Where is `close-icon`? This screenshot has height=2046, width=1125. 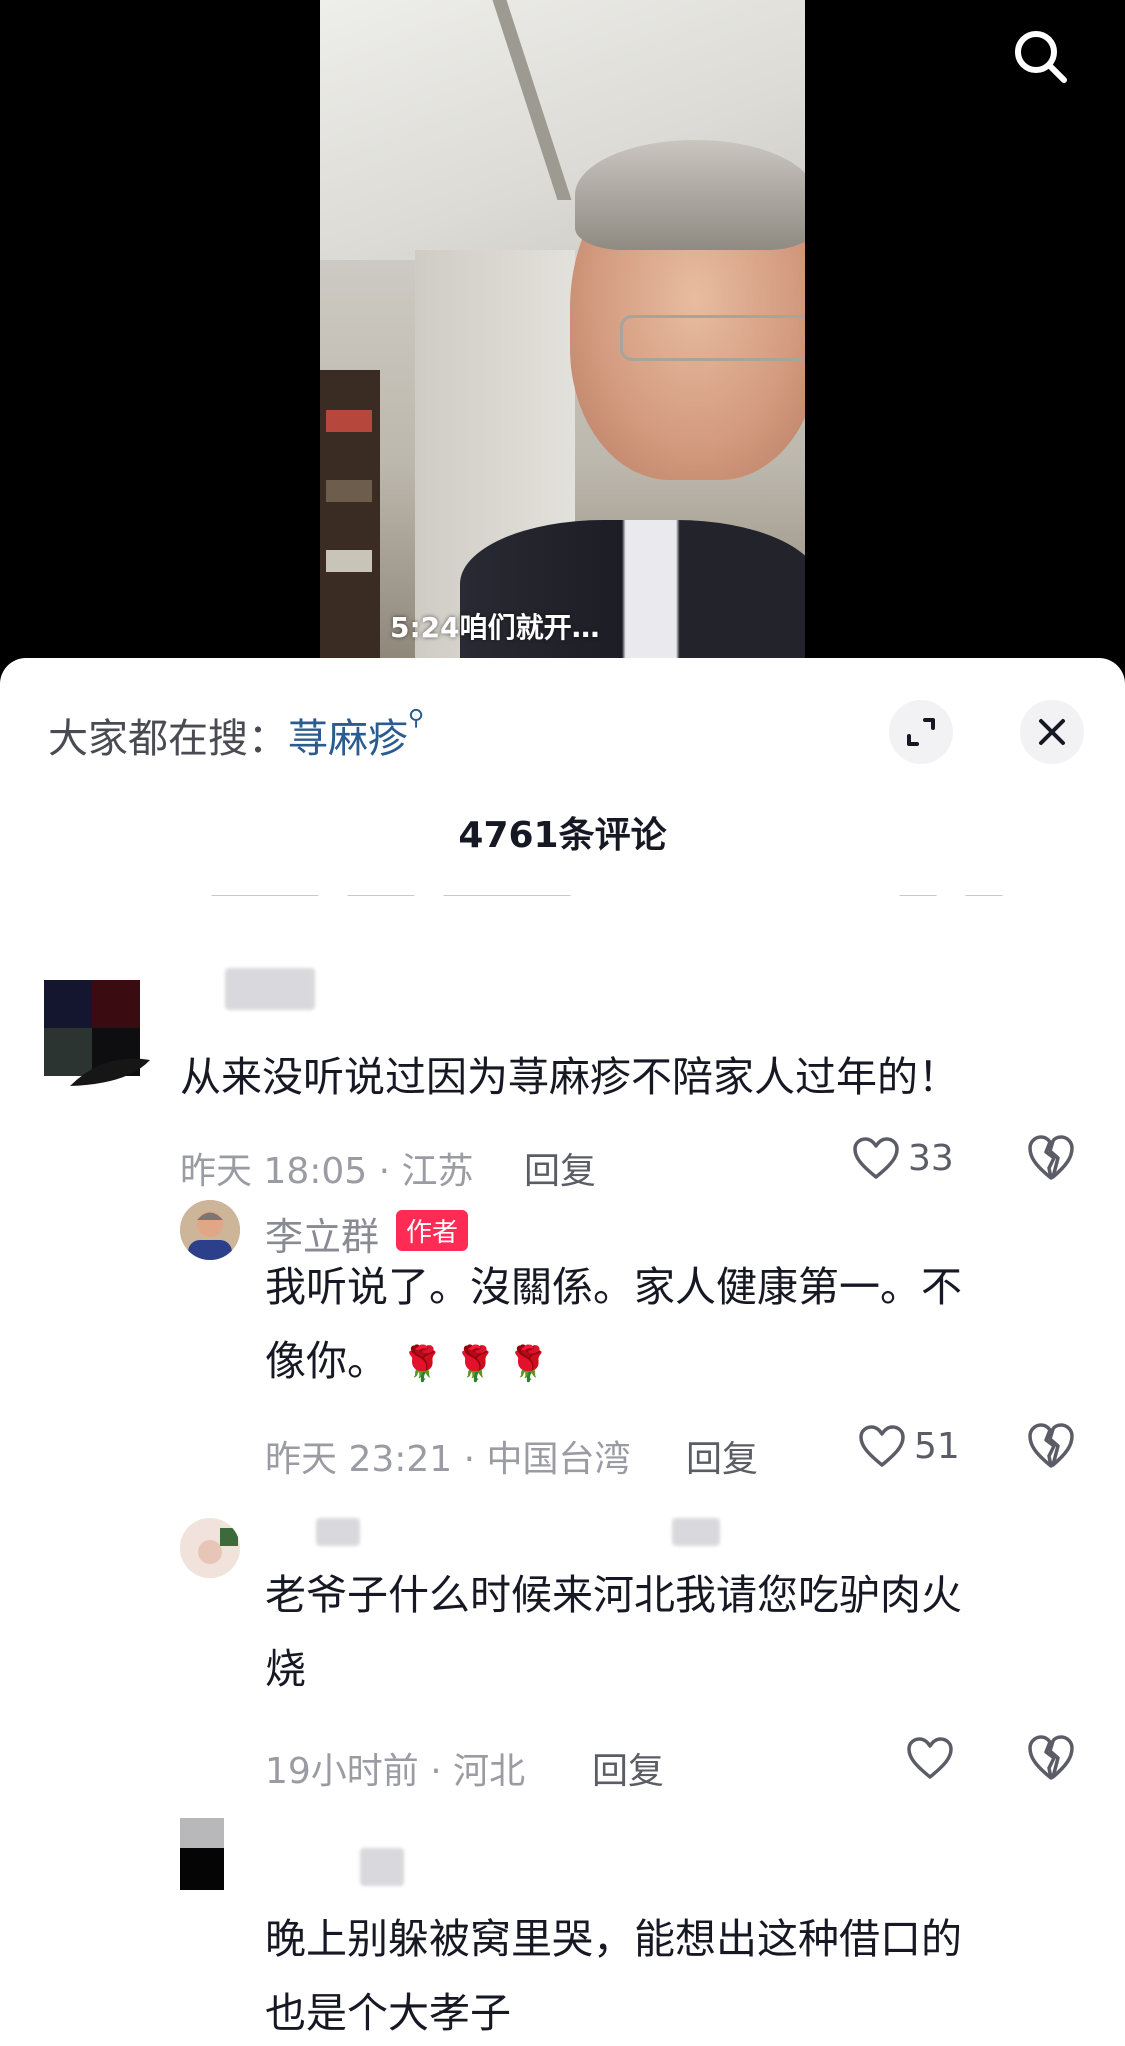
close-icon is located at coordinates (1052, 732).